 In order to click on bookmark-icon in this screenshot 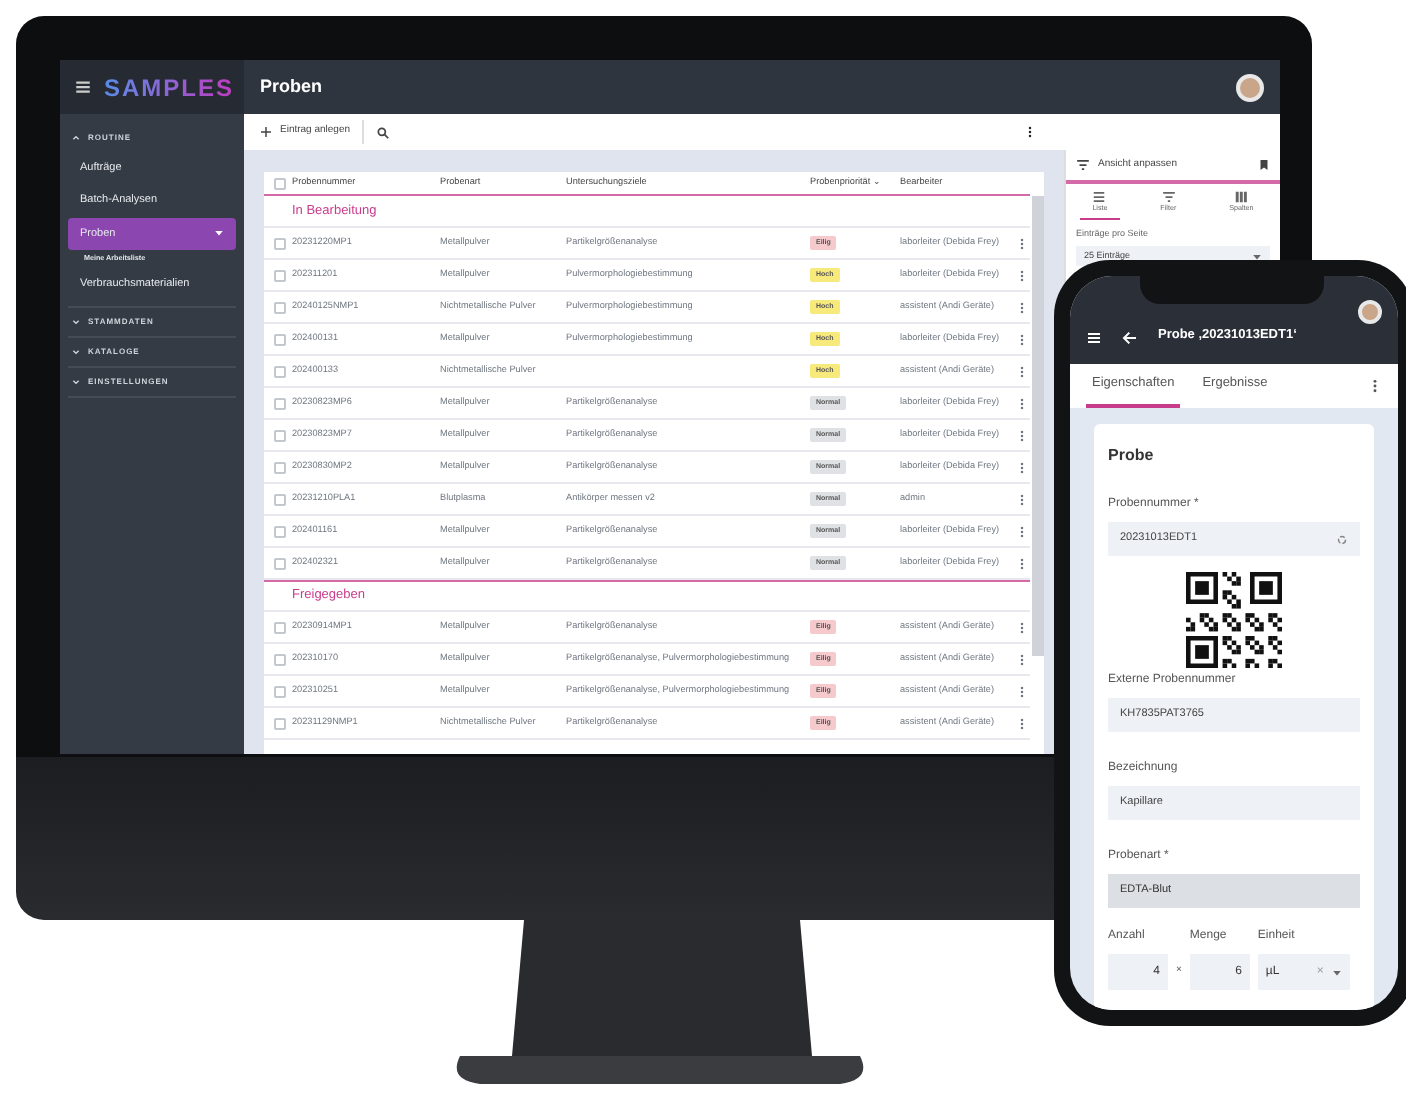, I will do `click(1264, 165)`.